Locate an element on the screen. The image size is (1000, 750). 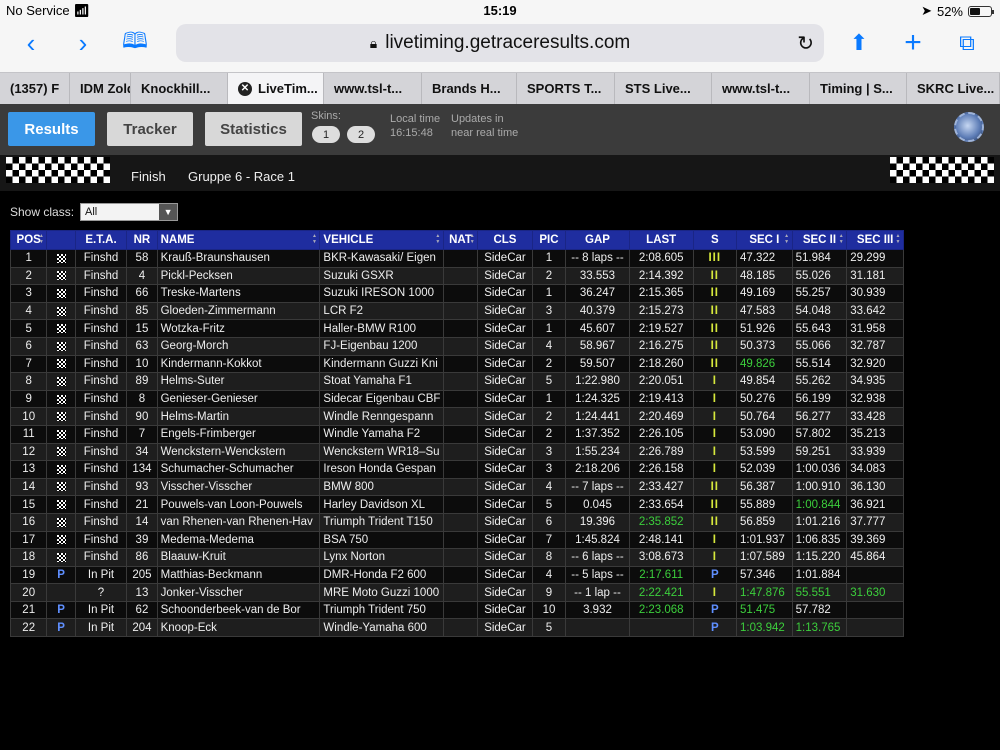
gap-cell-value: -- 7 laps -- is located at coordinates (597, 487).